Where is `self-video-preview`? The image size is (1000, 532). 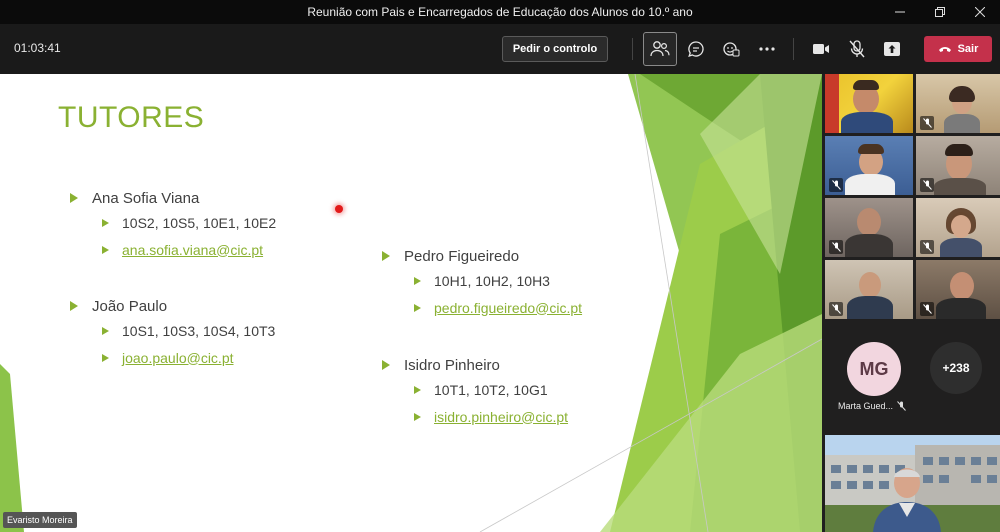 self-video-preview is located at coordinates (912, 483).